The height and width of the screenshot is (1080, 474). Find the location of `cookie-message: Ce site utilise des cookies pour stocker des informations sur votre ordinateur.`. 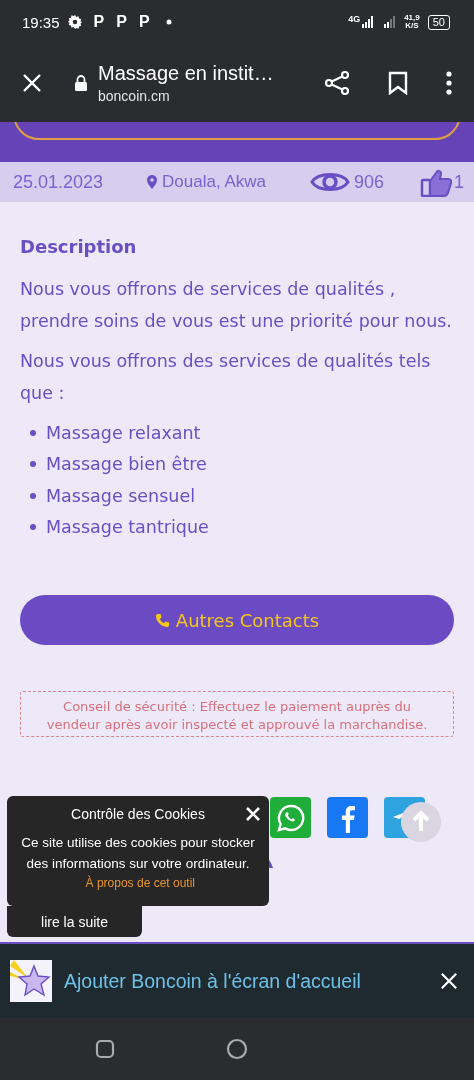

cookie-message: Ce site utilise des cookies pour stocker des informations sur votre ordinateur. is located at coordinates (138, 853).